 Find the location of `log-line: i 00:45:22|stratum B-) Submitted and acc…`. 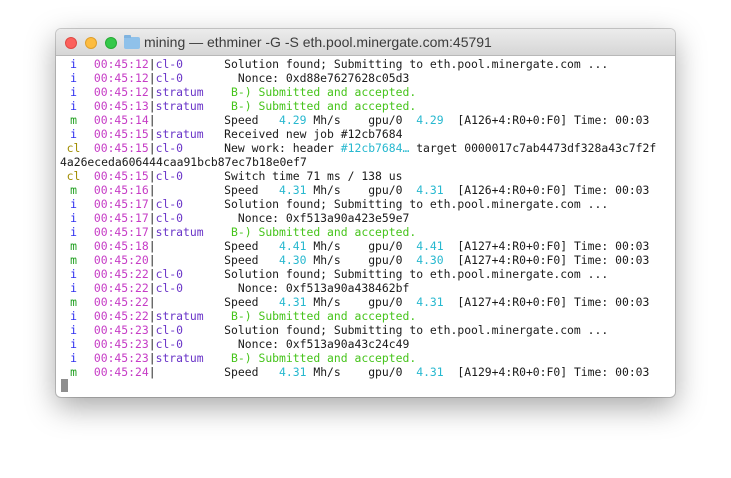

log-line: i 00:45:22|stratum B-) Submitted and acc… is located at coordinates (367, 316).